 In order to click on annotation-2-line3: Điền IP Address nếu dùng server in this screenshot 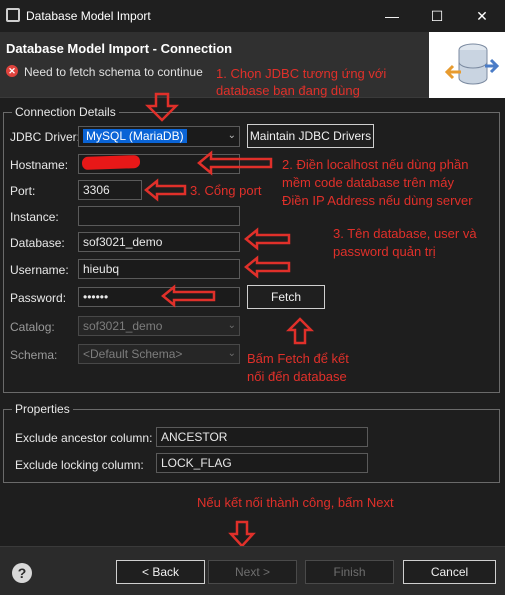, I will do `click(377, 200)`.